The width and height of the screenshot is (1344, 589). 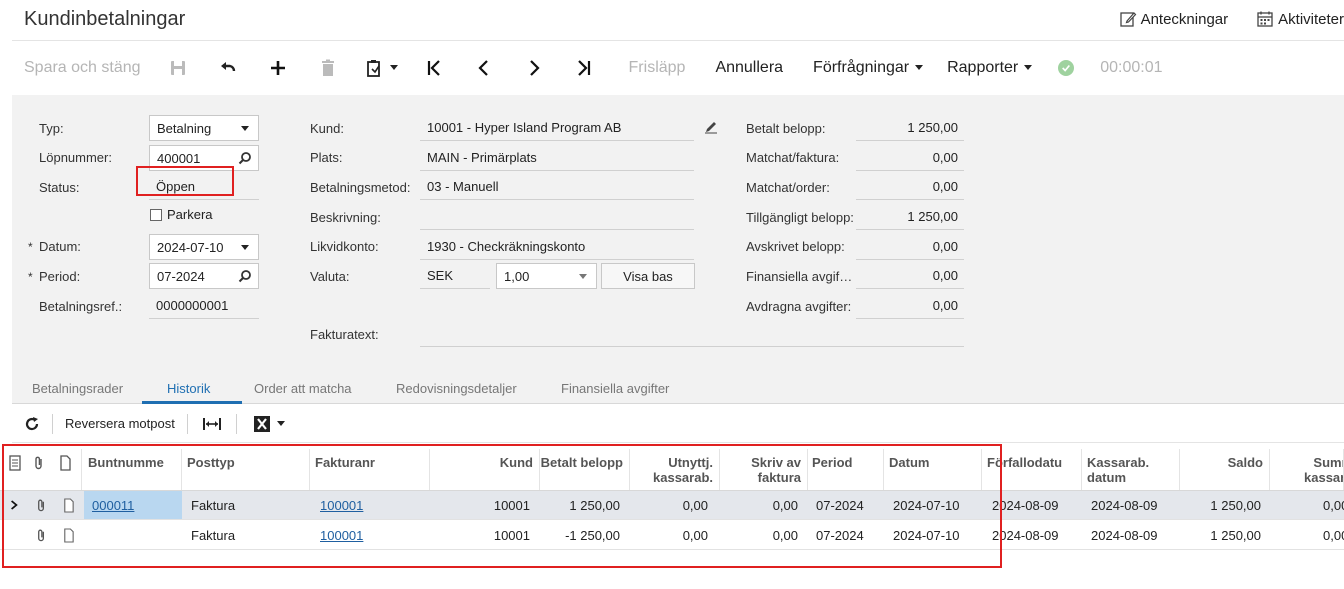 I want to click on tab-redovisningsdetaljer: Redovisningsdetaljer, so click(x=456, y=388).